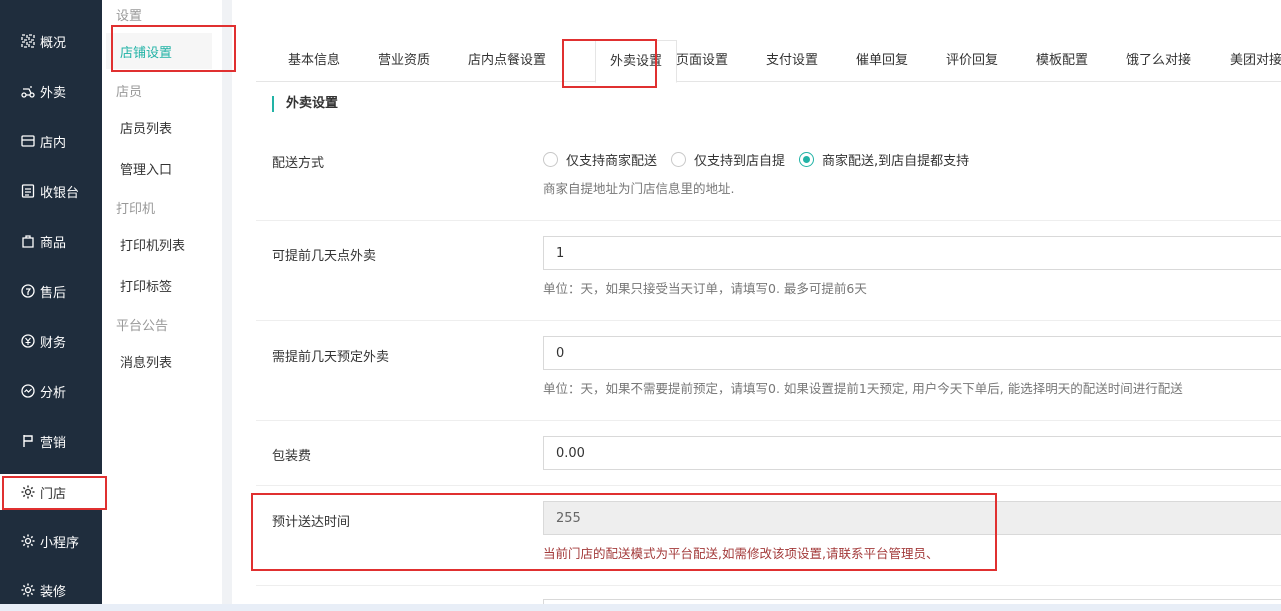  Describe the element at coordinates (28, 291) in the screenshot. I see `after-sales-icon` at that location.